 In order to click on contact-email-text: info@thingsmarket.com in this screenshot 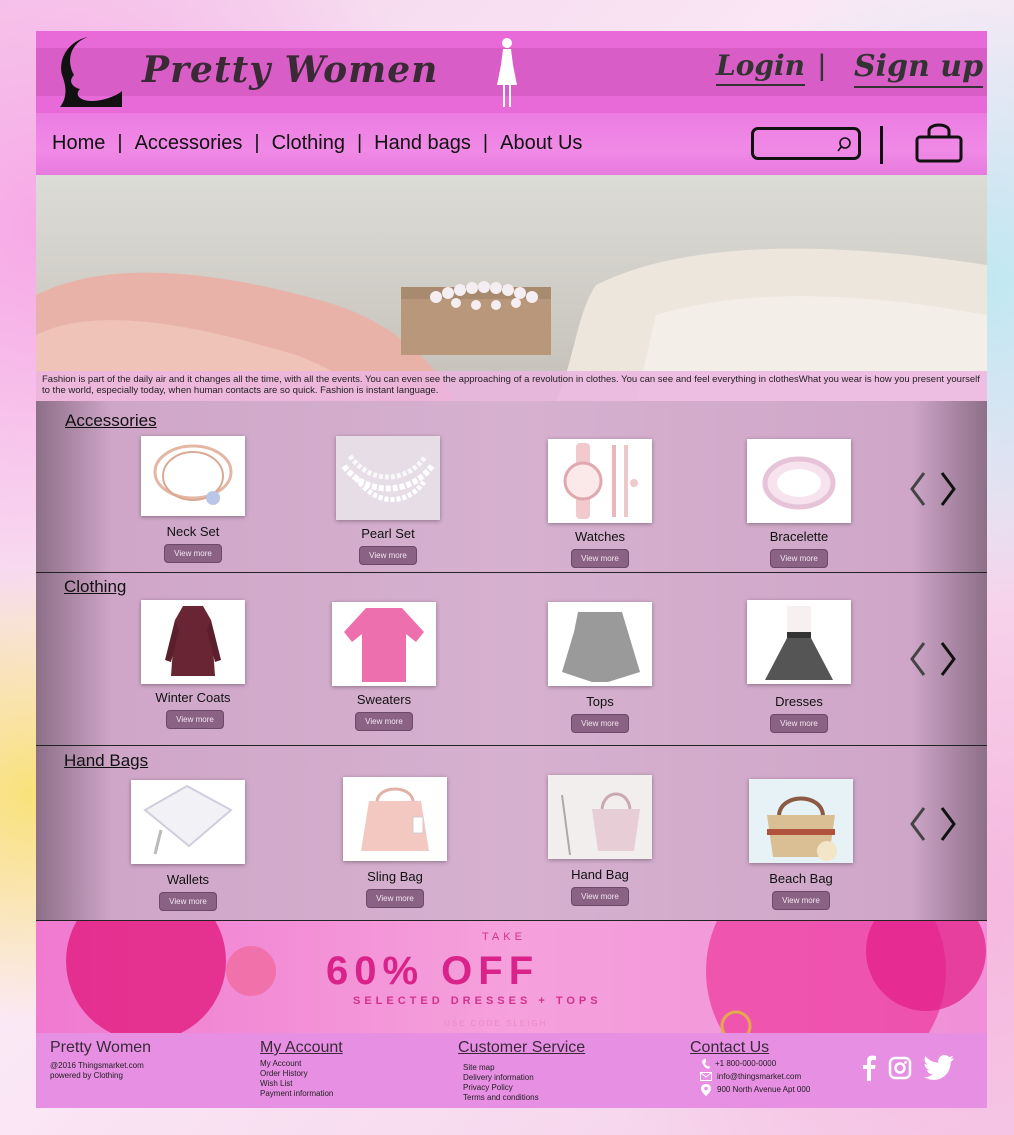, I will do `click(759, 1076)`.